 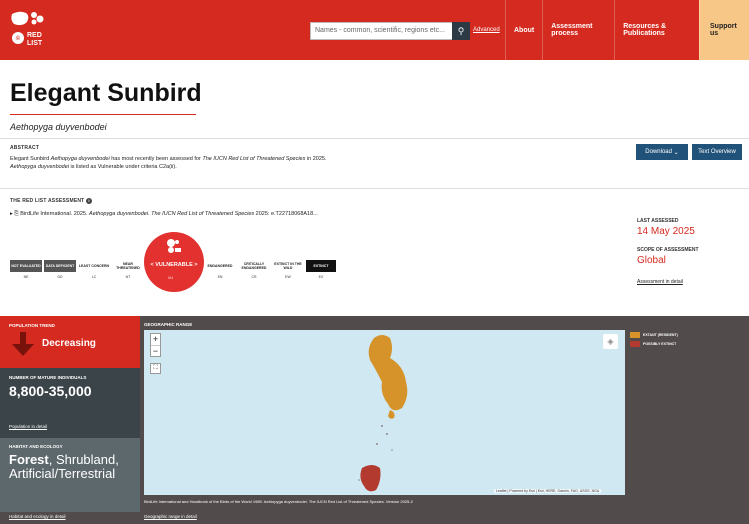 I want to click on red-list-logo: © RED LIST, so click(x=32, y=31).